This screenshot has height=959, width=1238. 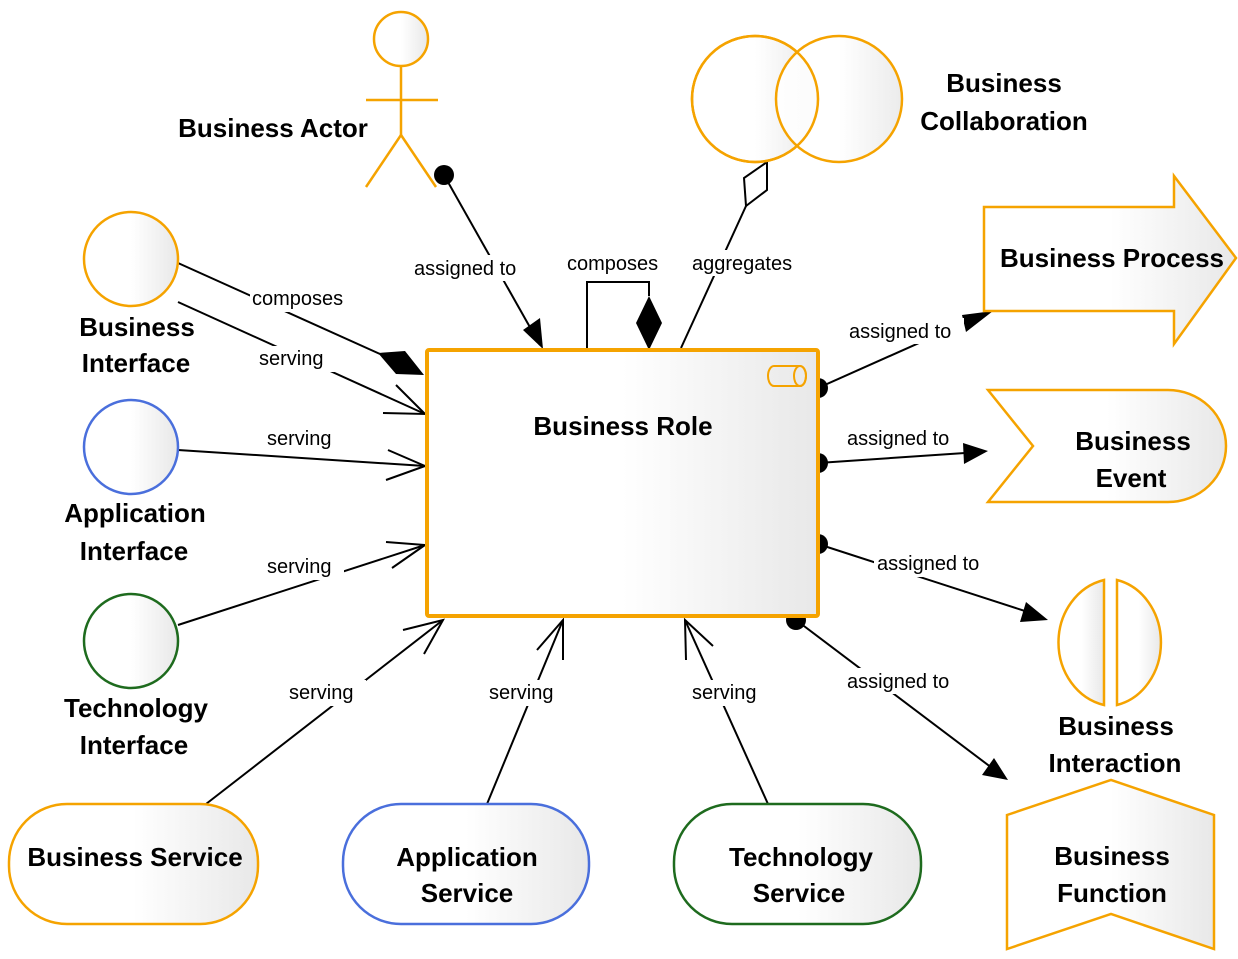 I want to click on edge-collab-aggregates-role: aggregates, so click(x=743, y=254).